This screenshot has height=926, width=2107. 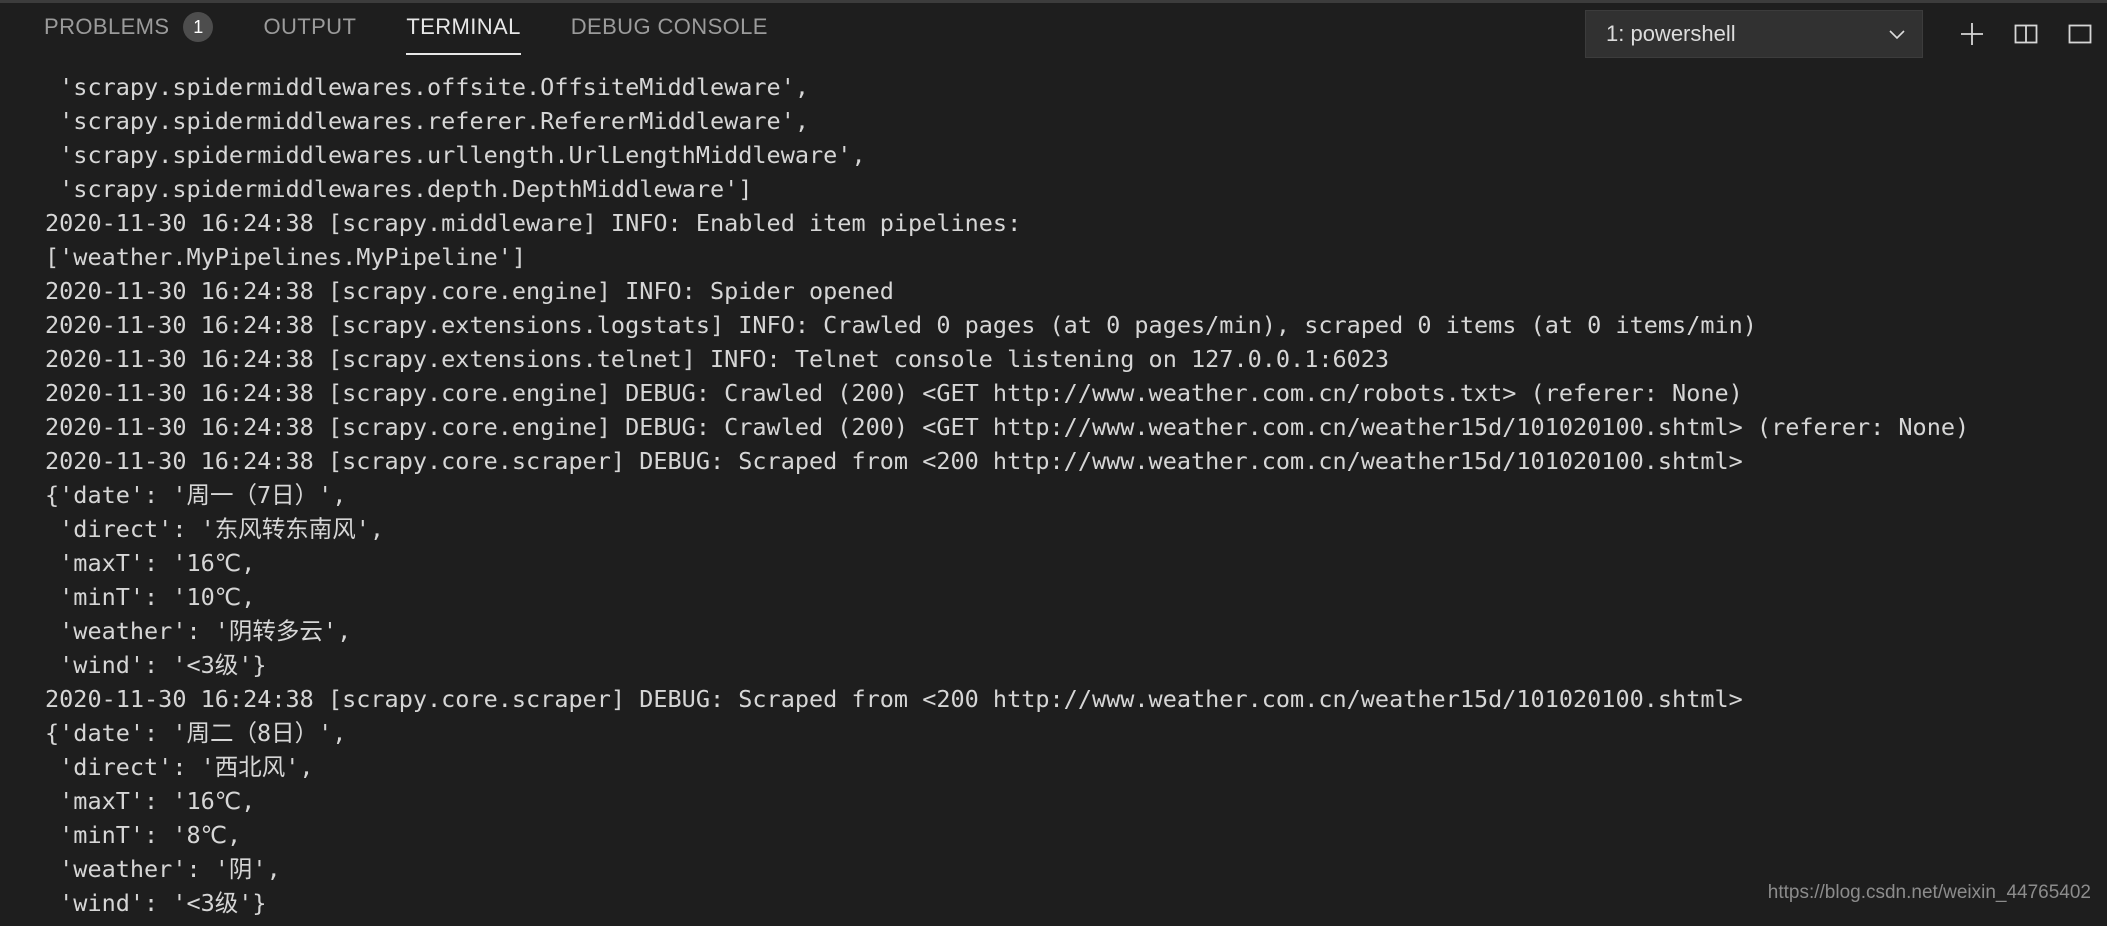 I want to click on new-terminal-button, so click(x=1972, y=34).